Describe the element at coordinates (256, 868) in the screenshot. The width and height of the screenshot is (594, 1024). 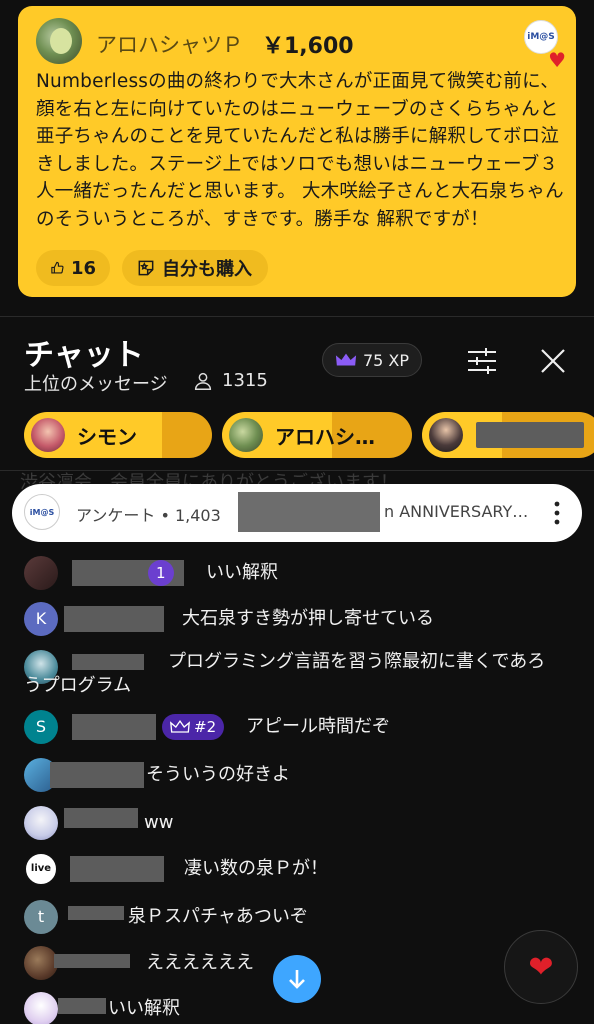
I see `message-text: 凄い数の泉Ｐが！` at that location.